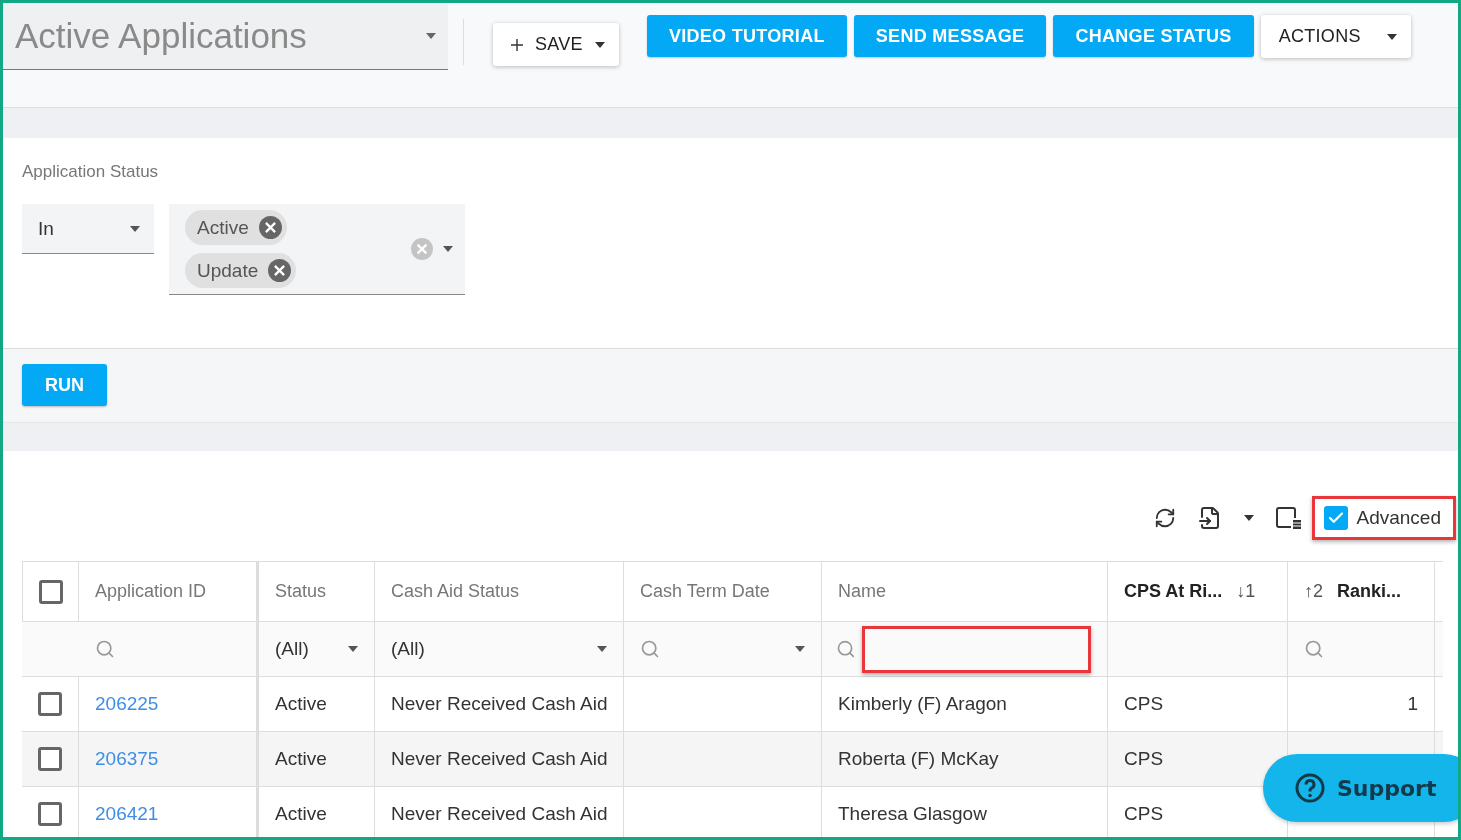  Describe the element at coordinates (241, 270) in the screenshot. I see `filter-tag: Update` at that location.